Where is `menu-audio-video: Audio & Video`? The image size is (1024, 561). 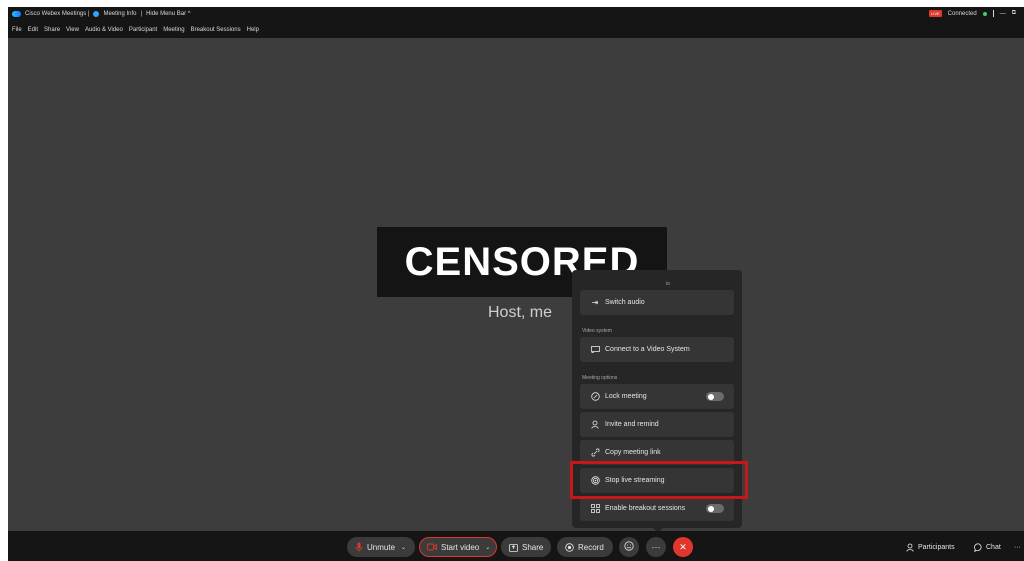
menu-audio-video: Audio & Video is located at coordinates (104, 30).